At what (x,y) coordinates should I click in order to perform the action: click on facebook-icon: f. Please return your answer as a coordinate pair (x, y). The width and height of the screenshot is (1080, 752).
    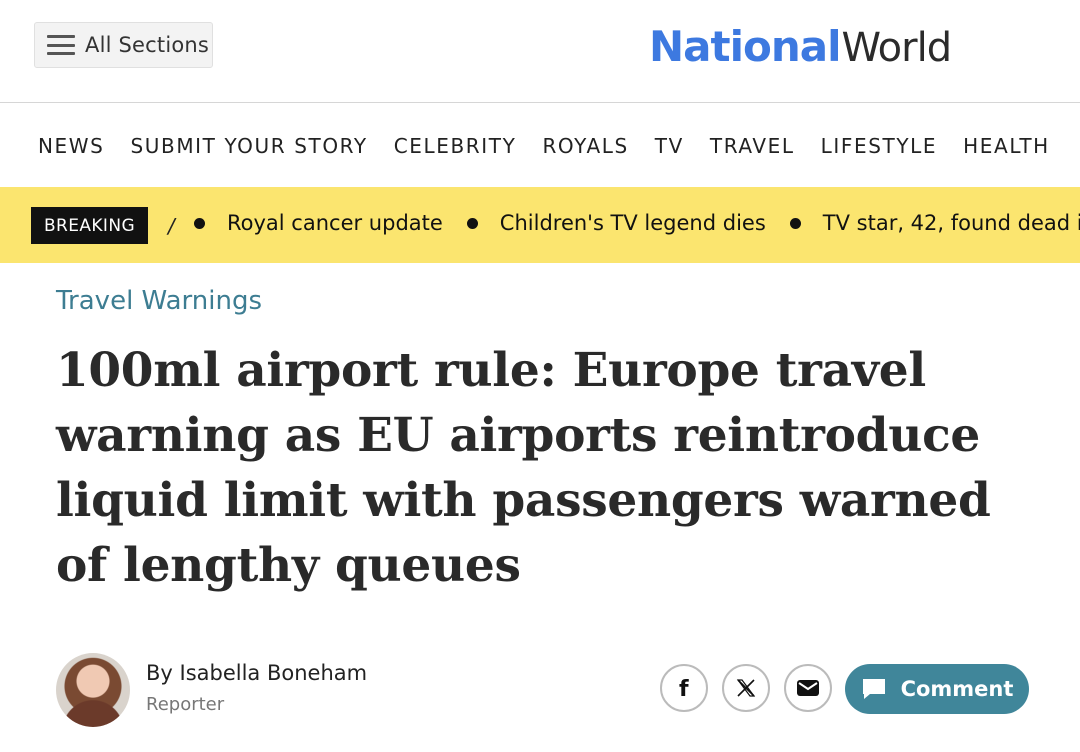
    Looking at the image, I should click on (684, 688).